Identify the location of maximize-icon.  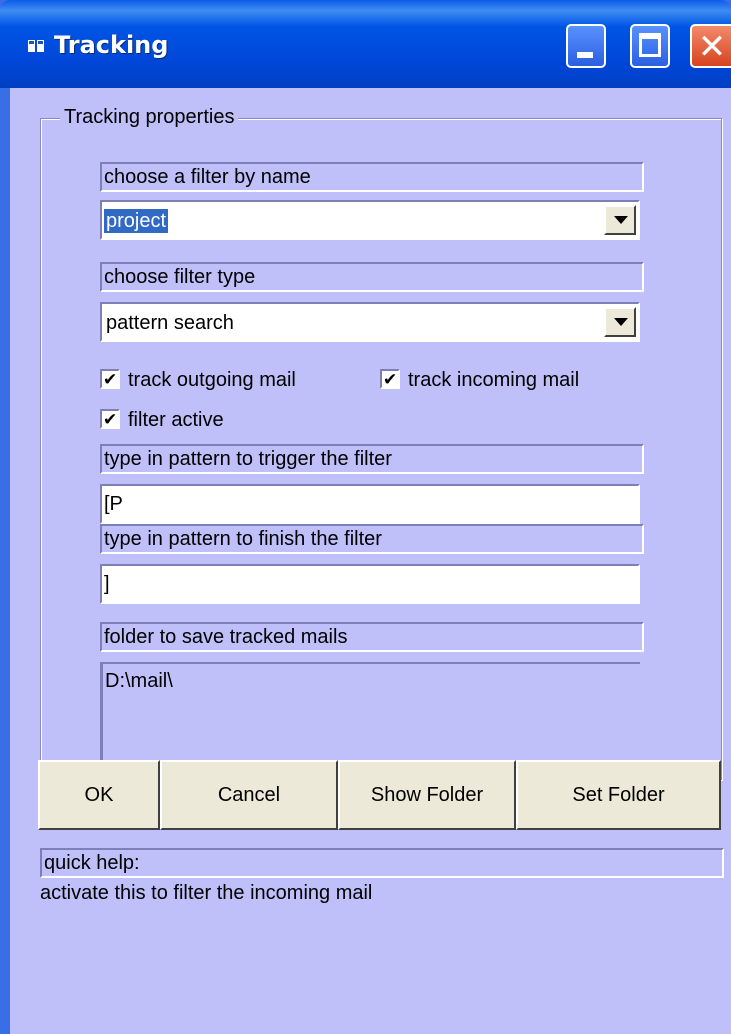
(650, 45).